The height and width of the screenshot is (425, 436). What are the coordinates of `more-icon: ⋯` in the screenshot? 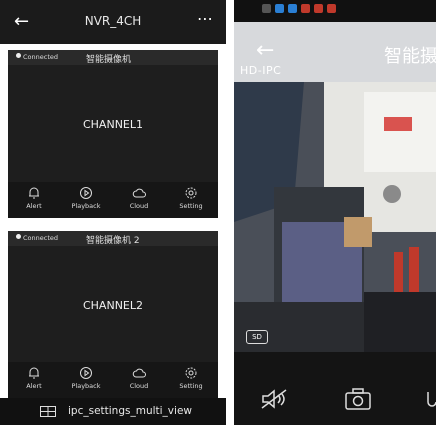 It's located at (205, 18).